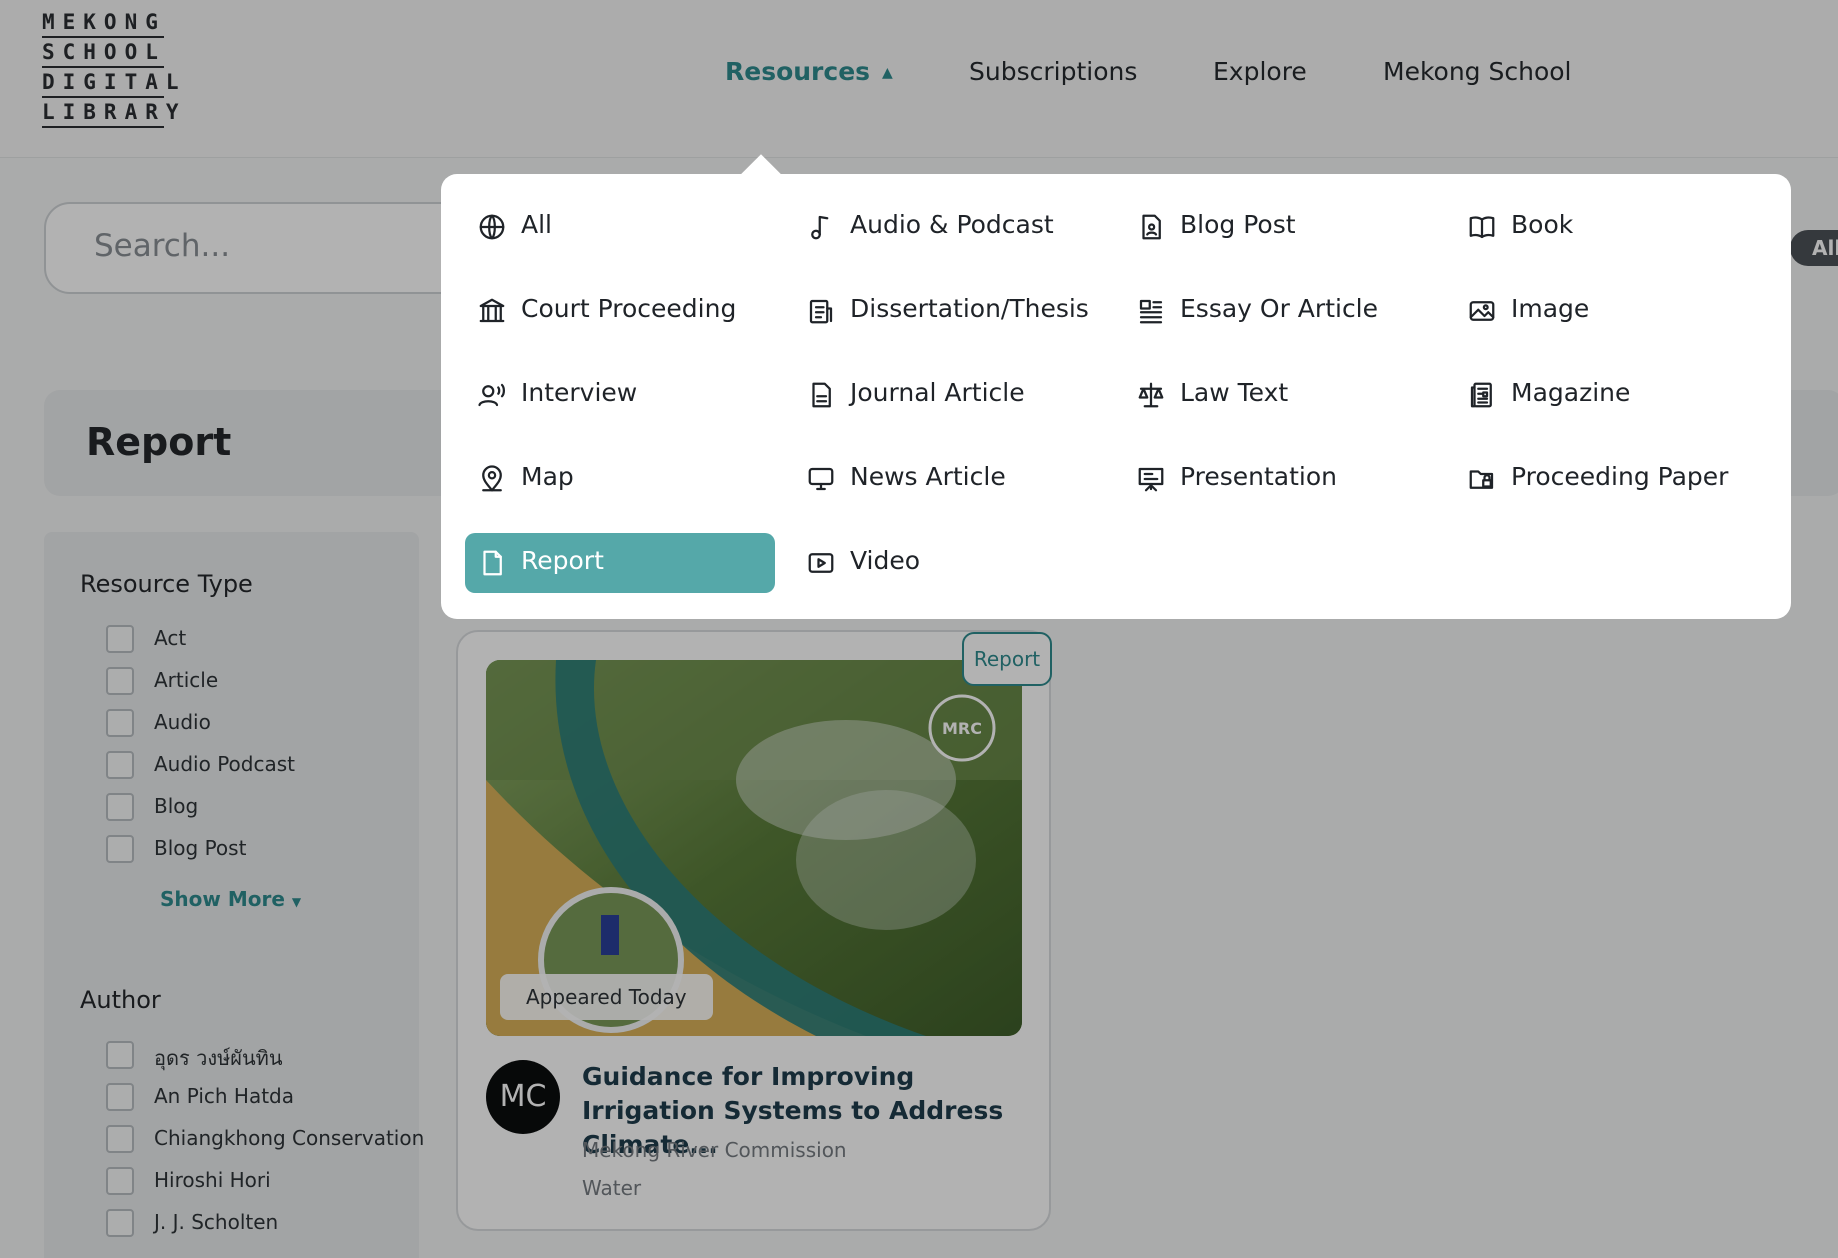 The height and width of the screenshot is (1258, 1838). What do you see at coordinates (1482, 227) in the screenshot?
I see `book-icon` at bounding box center [1482, 227].